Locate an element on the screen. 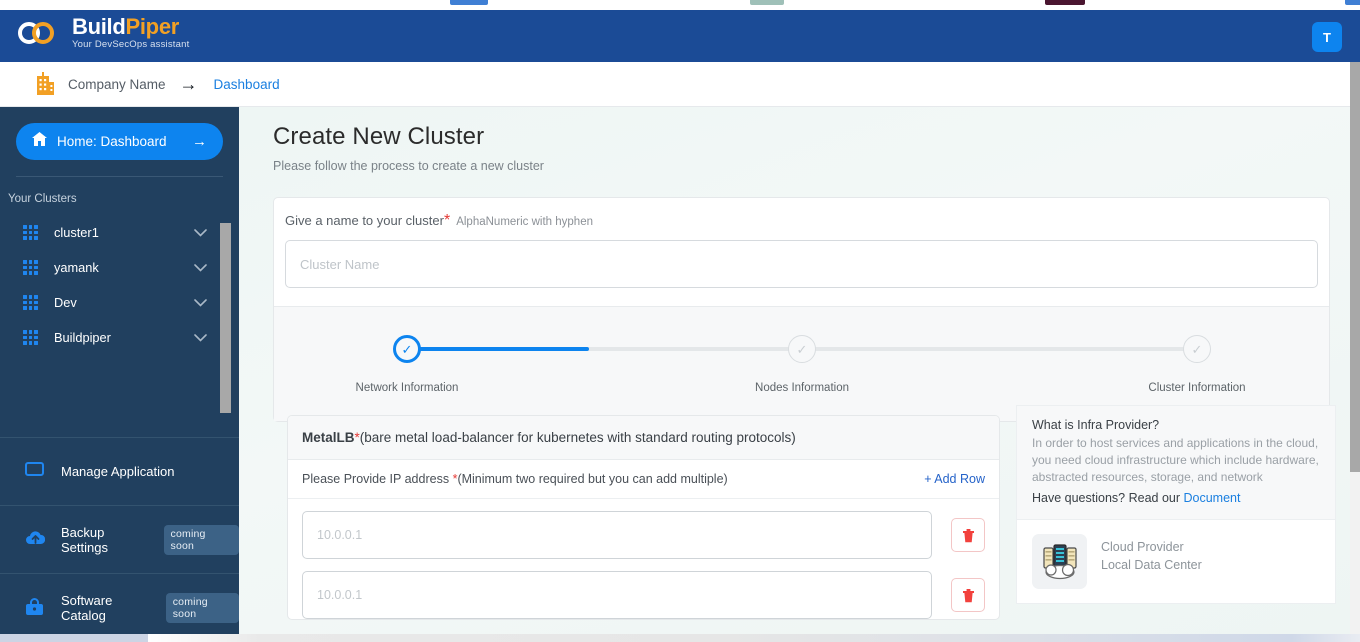 Image resolution: width=1360 pixels, height=642 pixels. sidebar-cluster-dev: Dev is located at coordinates (119, 302).